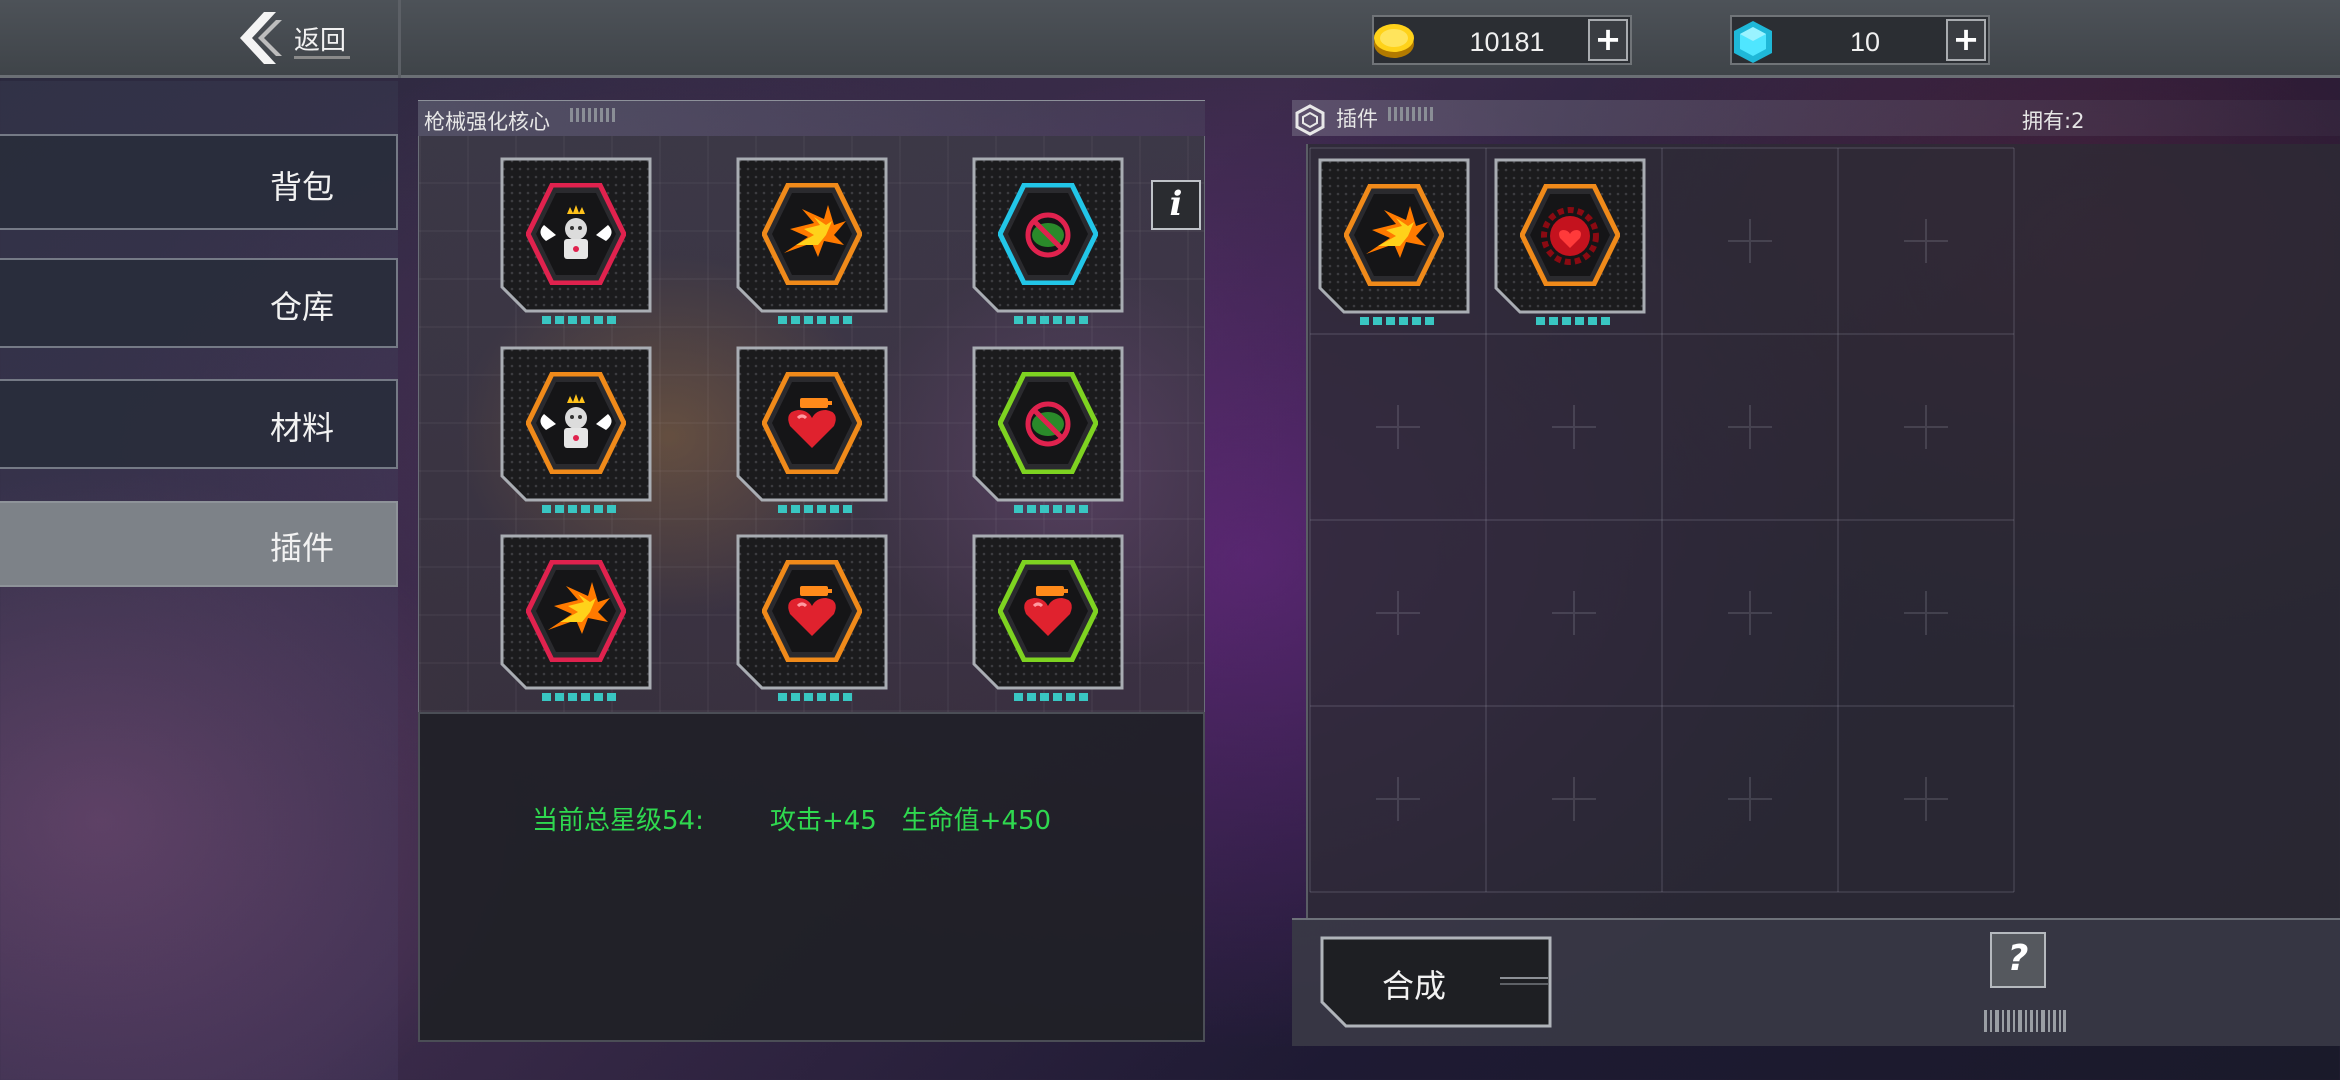 Image resolution: width=2340 pixels, height=1080 pixels. Describe the element at coordinates (320, 40) in the screenshot. I see `back-label: 返回` at that location.